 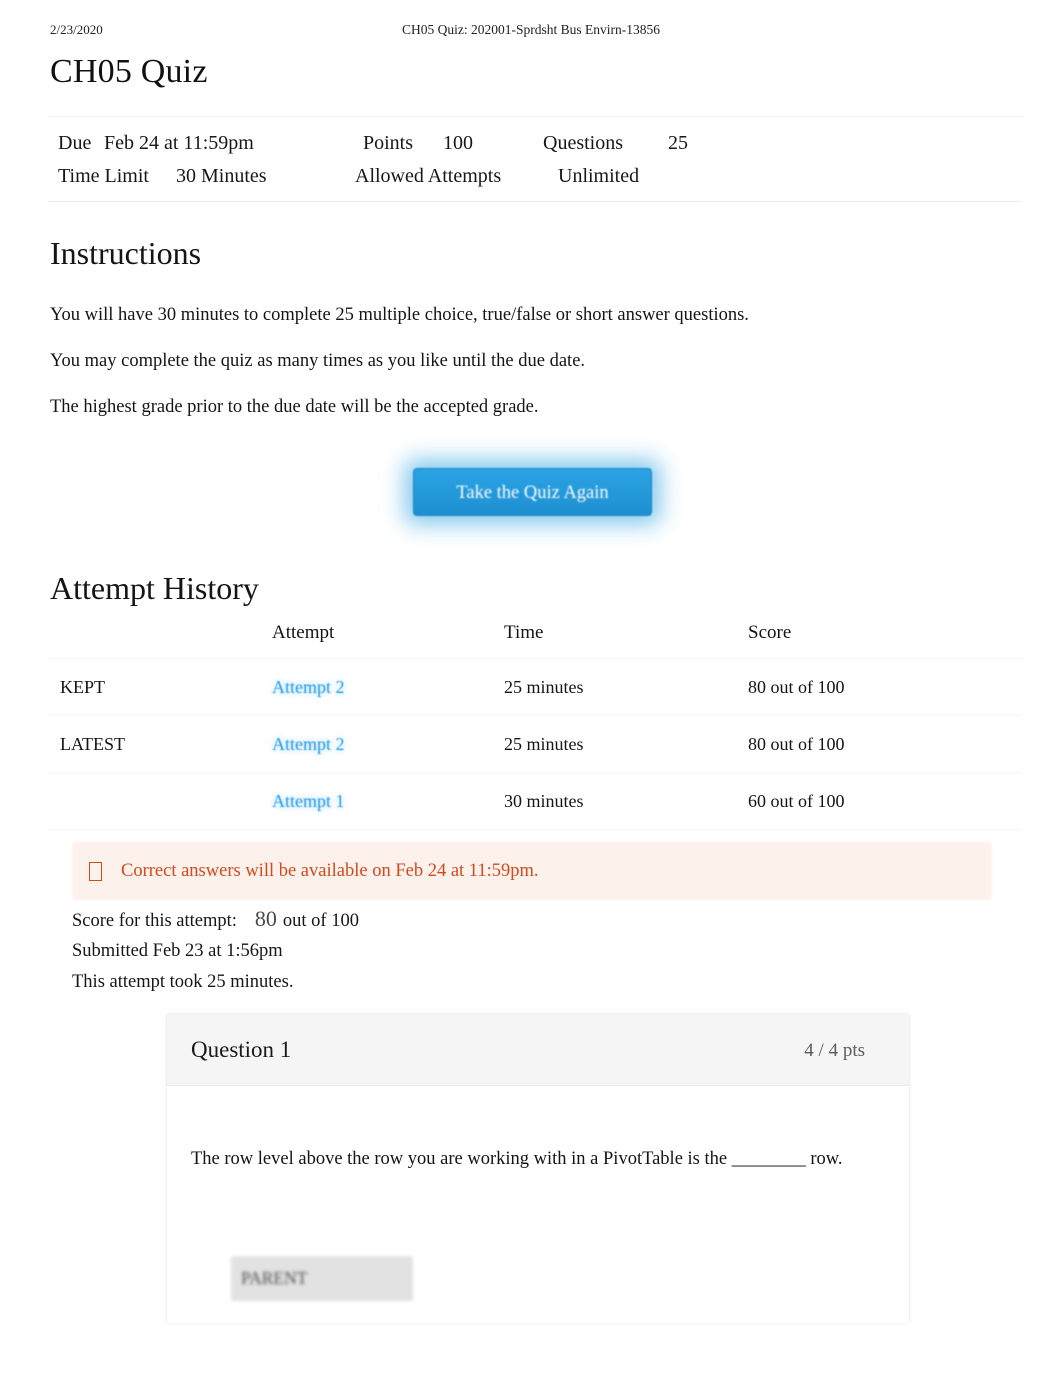 What do you see at coordinates (583, 143) in the screenshot?
I see `questions-label: Questions` at bounding box center [583, 143].